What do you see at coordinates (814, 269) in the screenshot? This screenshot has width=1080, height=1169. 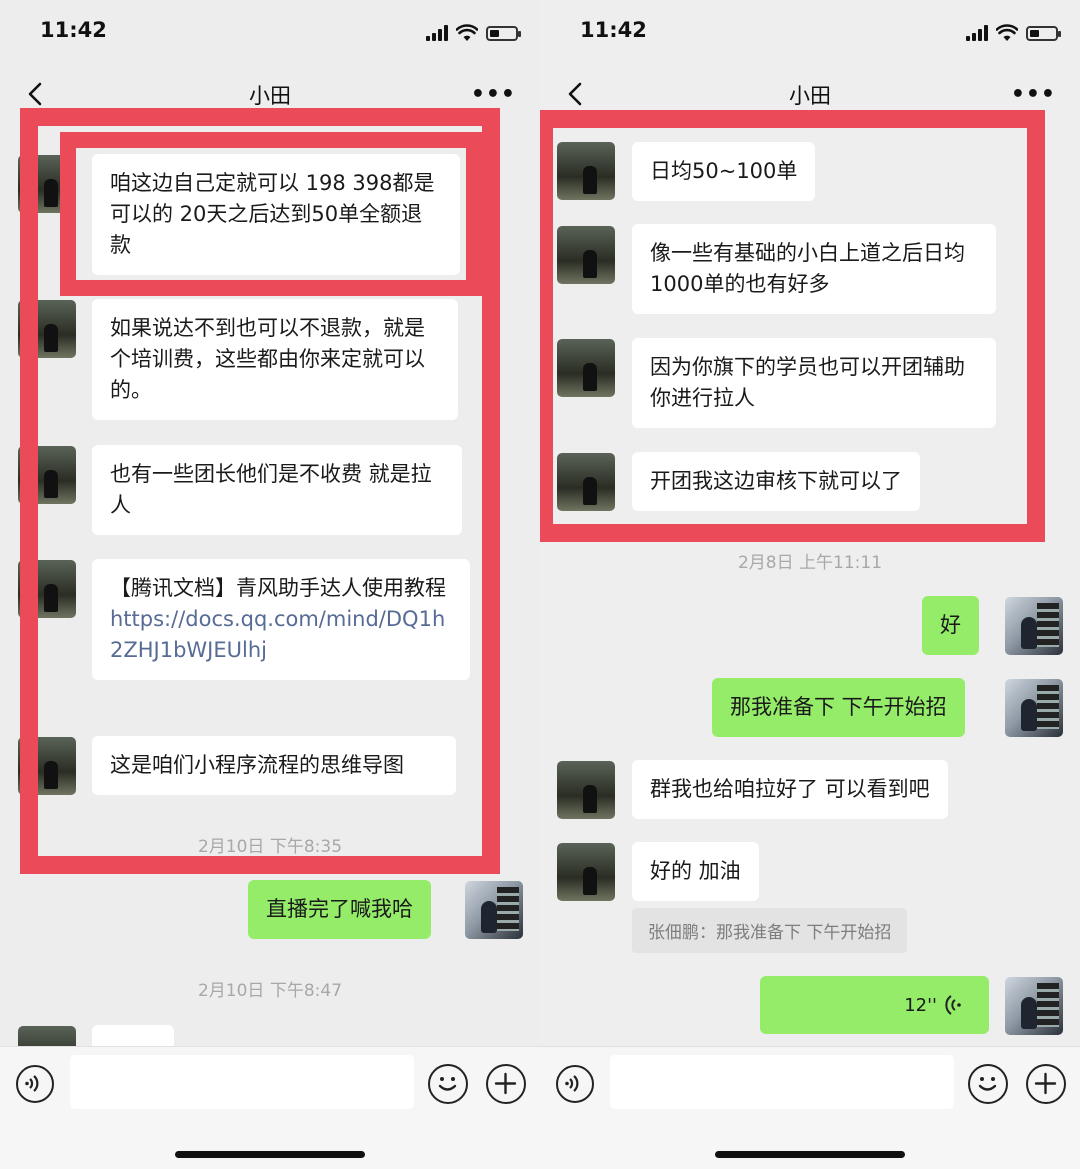 I see `message-bubble: 像一些有基础的小白上道之后日均1000单的也有好多` at bounding box center [814, 269].